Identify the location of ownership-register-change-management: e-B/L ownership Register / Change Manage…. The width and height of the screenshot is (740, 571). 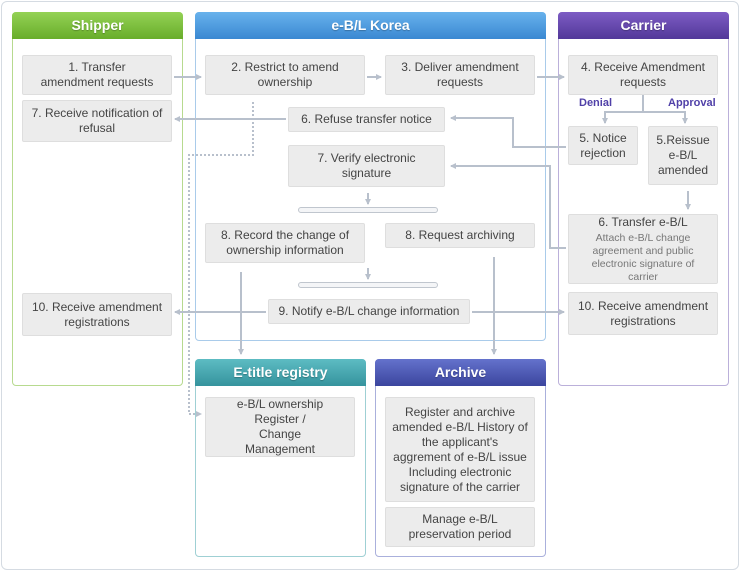
(280, 427).